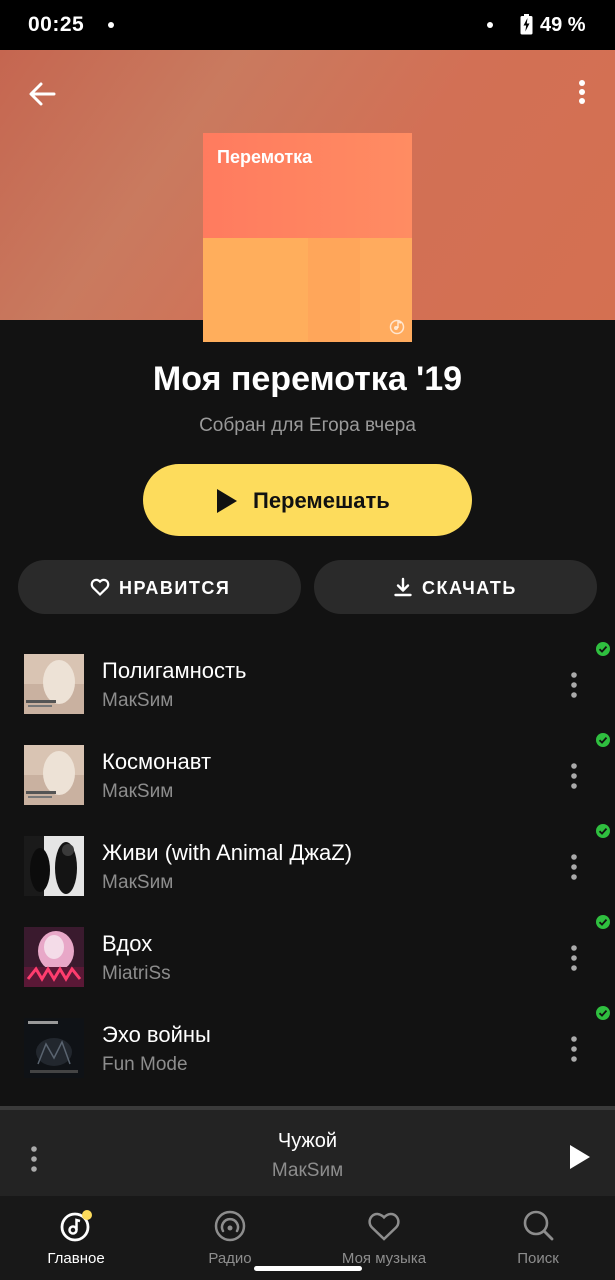 This screenshot has width=615, height=1280. I want to click on playlist-title: Моя перемотка '19, so click(307, 379).